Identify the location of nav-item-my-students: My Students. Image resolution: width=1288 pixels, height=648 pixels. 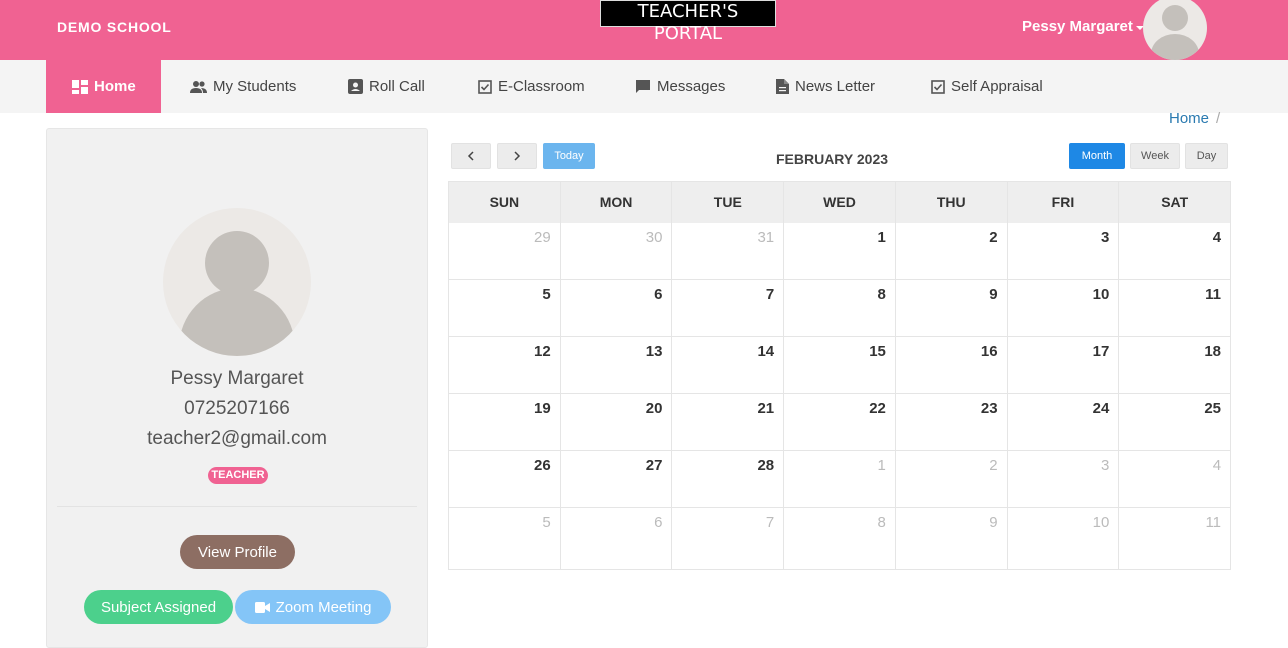
(243, 86).